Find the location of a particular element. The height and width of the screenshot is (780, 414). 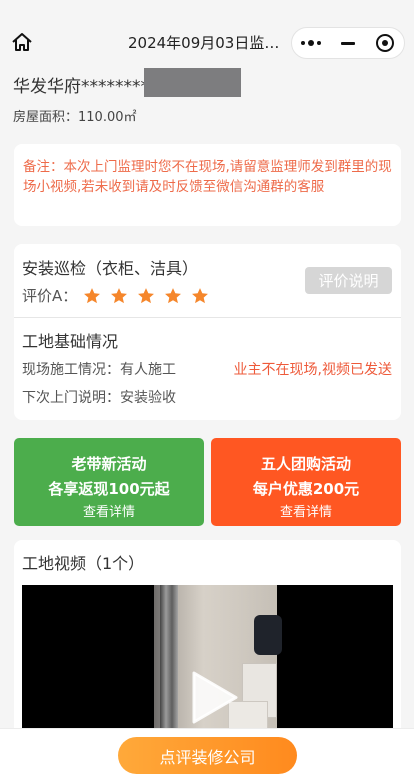

minimize-icon is located at coordinates (347, 43).